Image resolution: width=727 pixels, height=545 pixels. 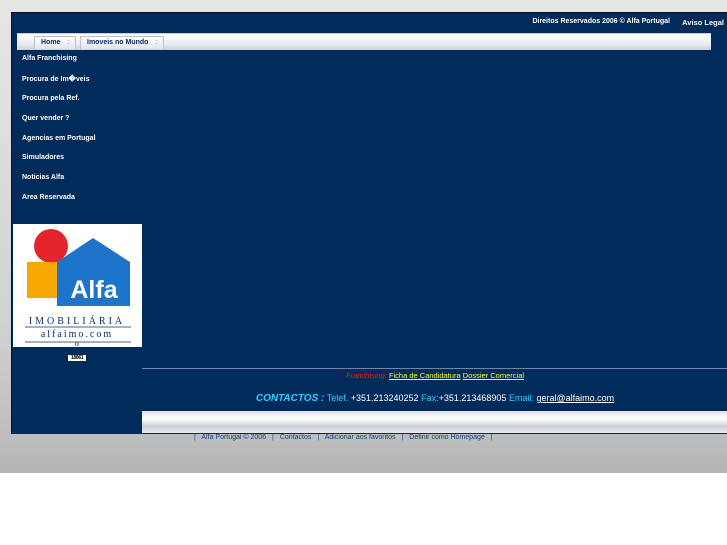 What do you see at coordinates (118, 42) in the screenshot?
I see `tab-imoveis-label: Imoveis no Mundo` at bounding box center [118, 42].